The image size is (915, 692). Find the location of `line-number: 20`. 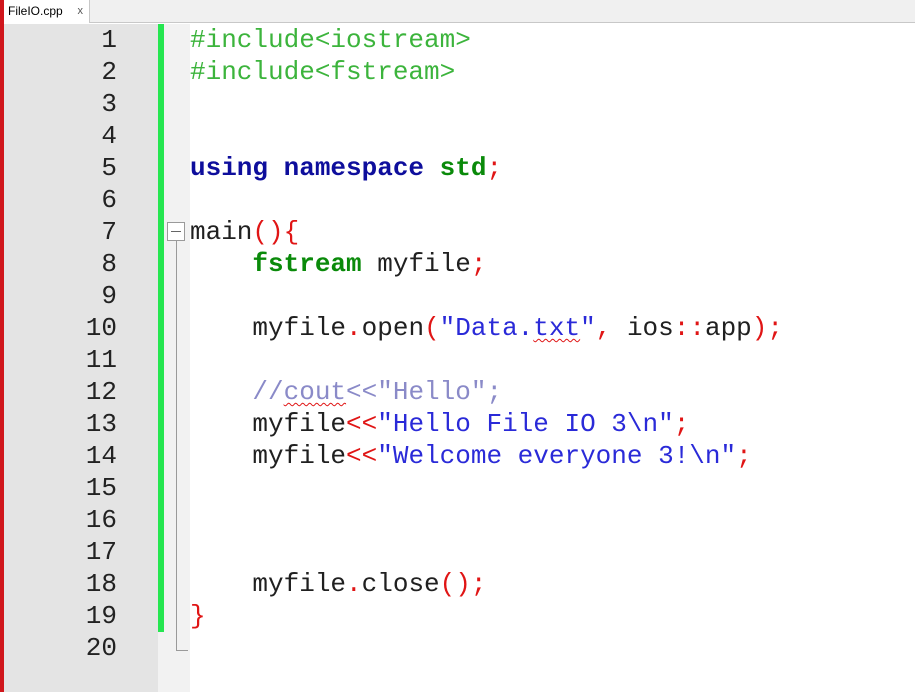

line-number: 20 is located at coordinates (101, 648).